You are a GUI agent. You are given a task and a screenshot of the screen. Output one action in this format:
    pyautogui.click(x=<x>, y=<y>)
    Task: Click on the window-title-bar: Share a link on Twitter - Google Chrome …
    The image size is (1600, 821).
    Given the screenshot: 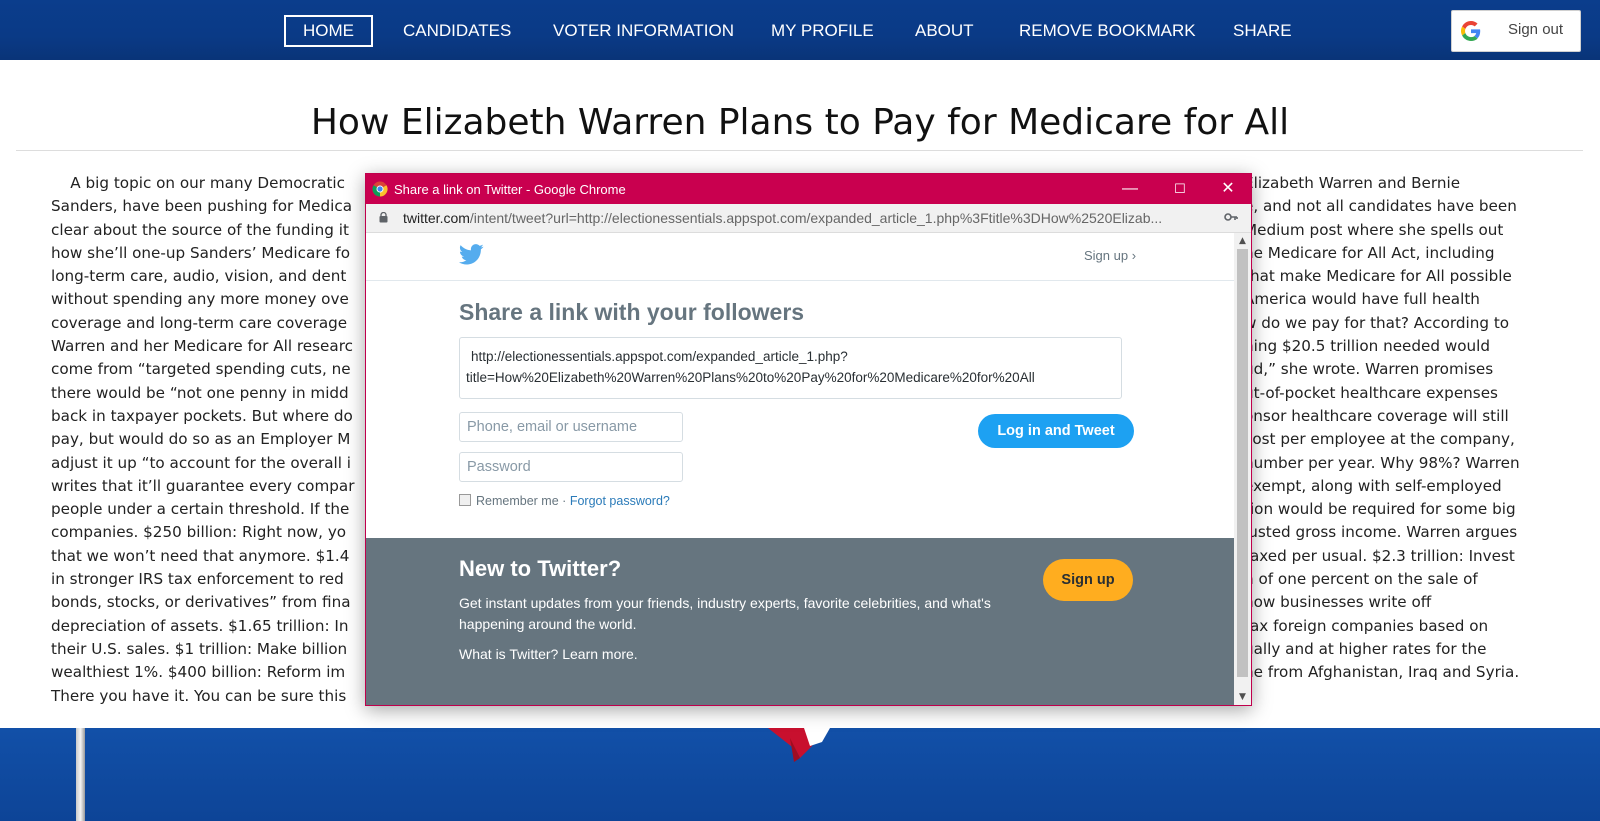 What is the action you would take?
    pyautogui.click(x=808, y=189)
    